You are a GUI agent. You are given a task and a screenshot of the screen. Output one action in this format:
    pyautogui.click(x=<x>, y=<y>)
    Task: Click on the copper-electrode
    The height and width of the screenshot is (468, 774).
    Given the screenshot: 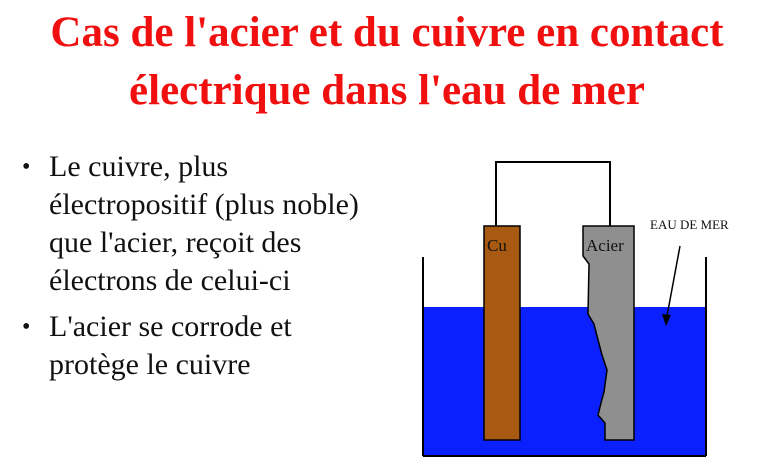 What is the action you would take?
    pyautogui.click(x=502, y=333)
    